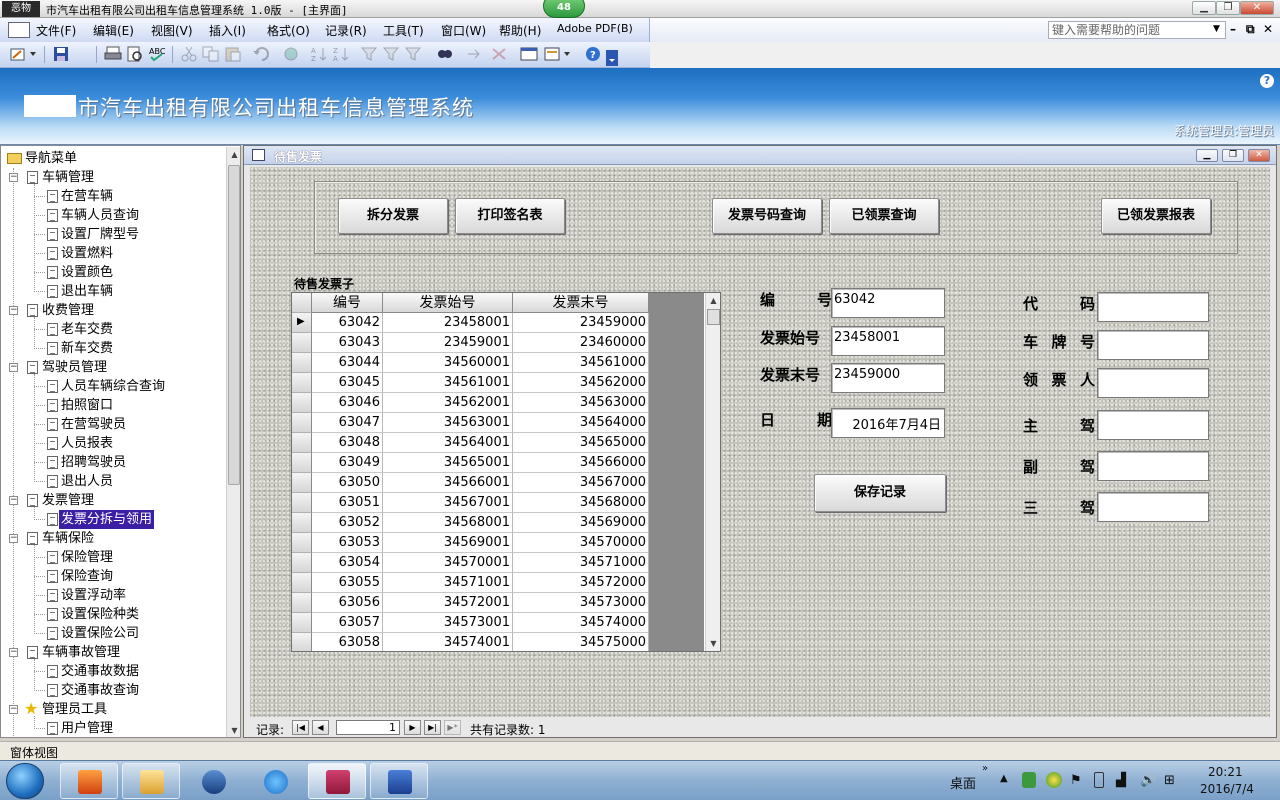 The height and width of the screenshot is (800, 1280). Describe the element at coordinates (393, 216) in the screenshot. I see `split-invoice-button: 拆分发票` at that location.